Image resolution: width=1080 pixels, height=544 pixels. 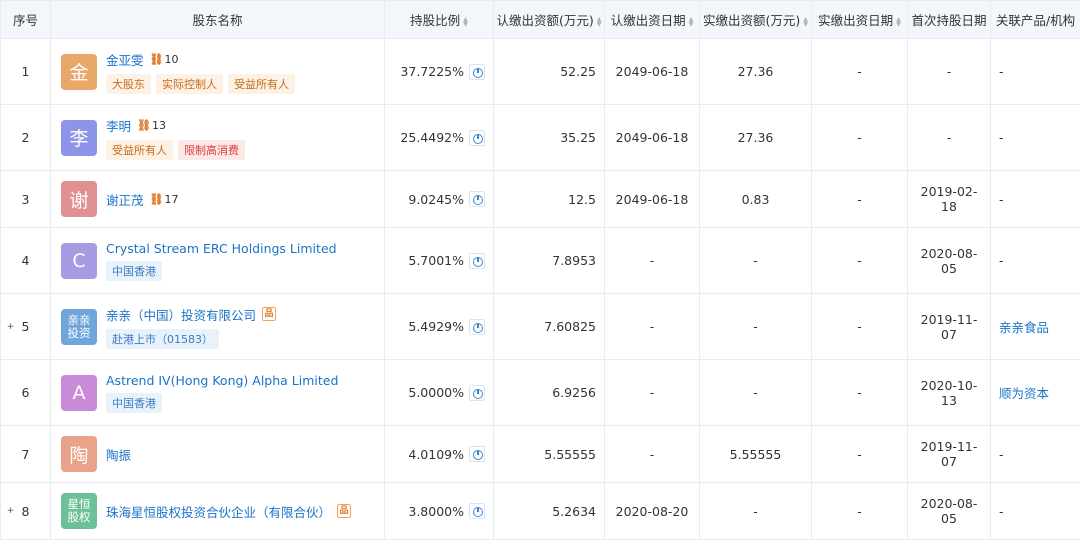 What do you see at coordinates (439, 19) in the screenshot?
I see `col-header-ratio: 持股比例 ▲ ▼` at bounding box center [439, 19].